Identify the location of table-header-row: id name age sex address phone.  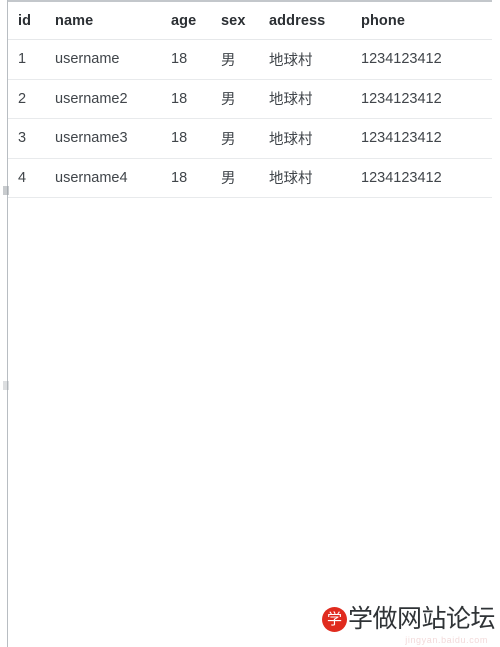
(250, 20).